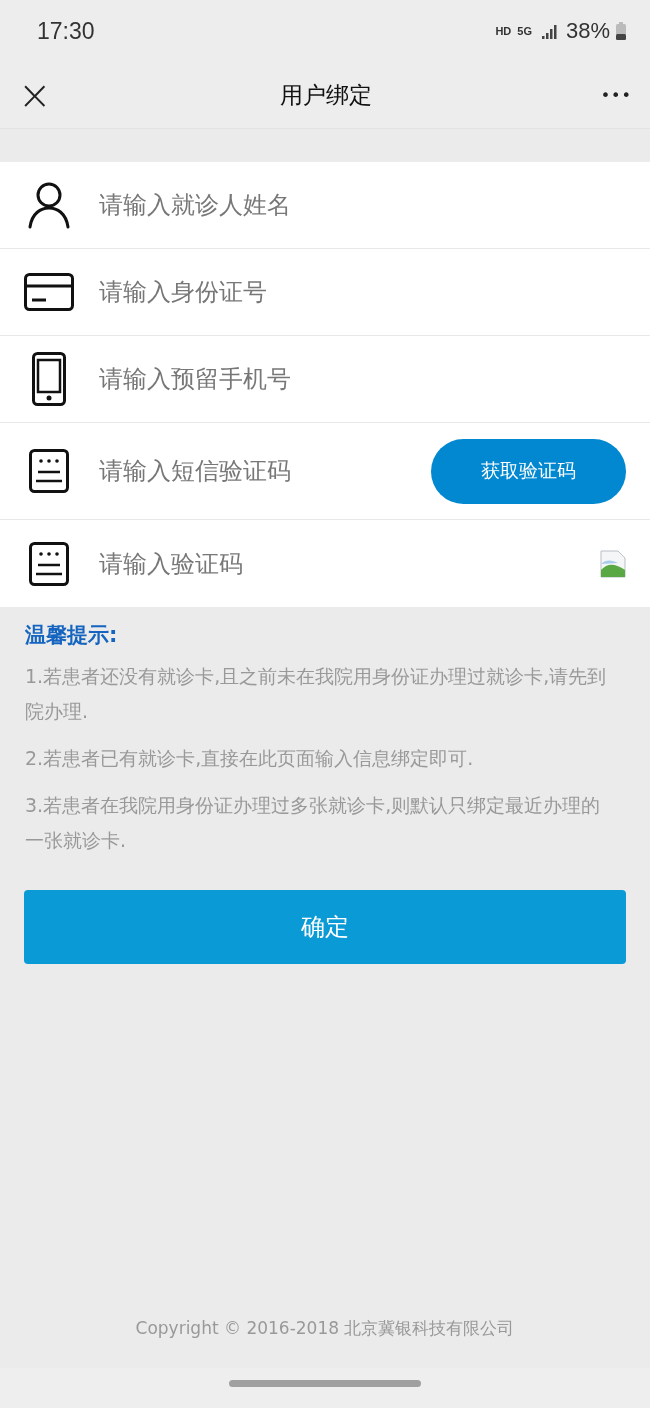 The height and width of the screenshot is (1408, 650). What do you see at coordinates (524, 31) in the screenshot?
I see `network-indicator: 5G` at bounding box center [524, 31].